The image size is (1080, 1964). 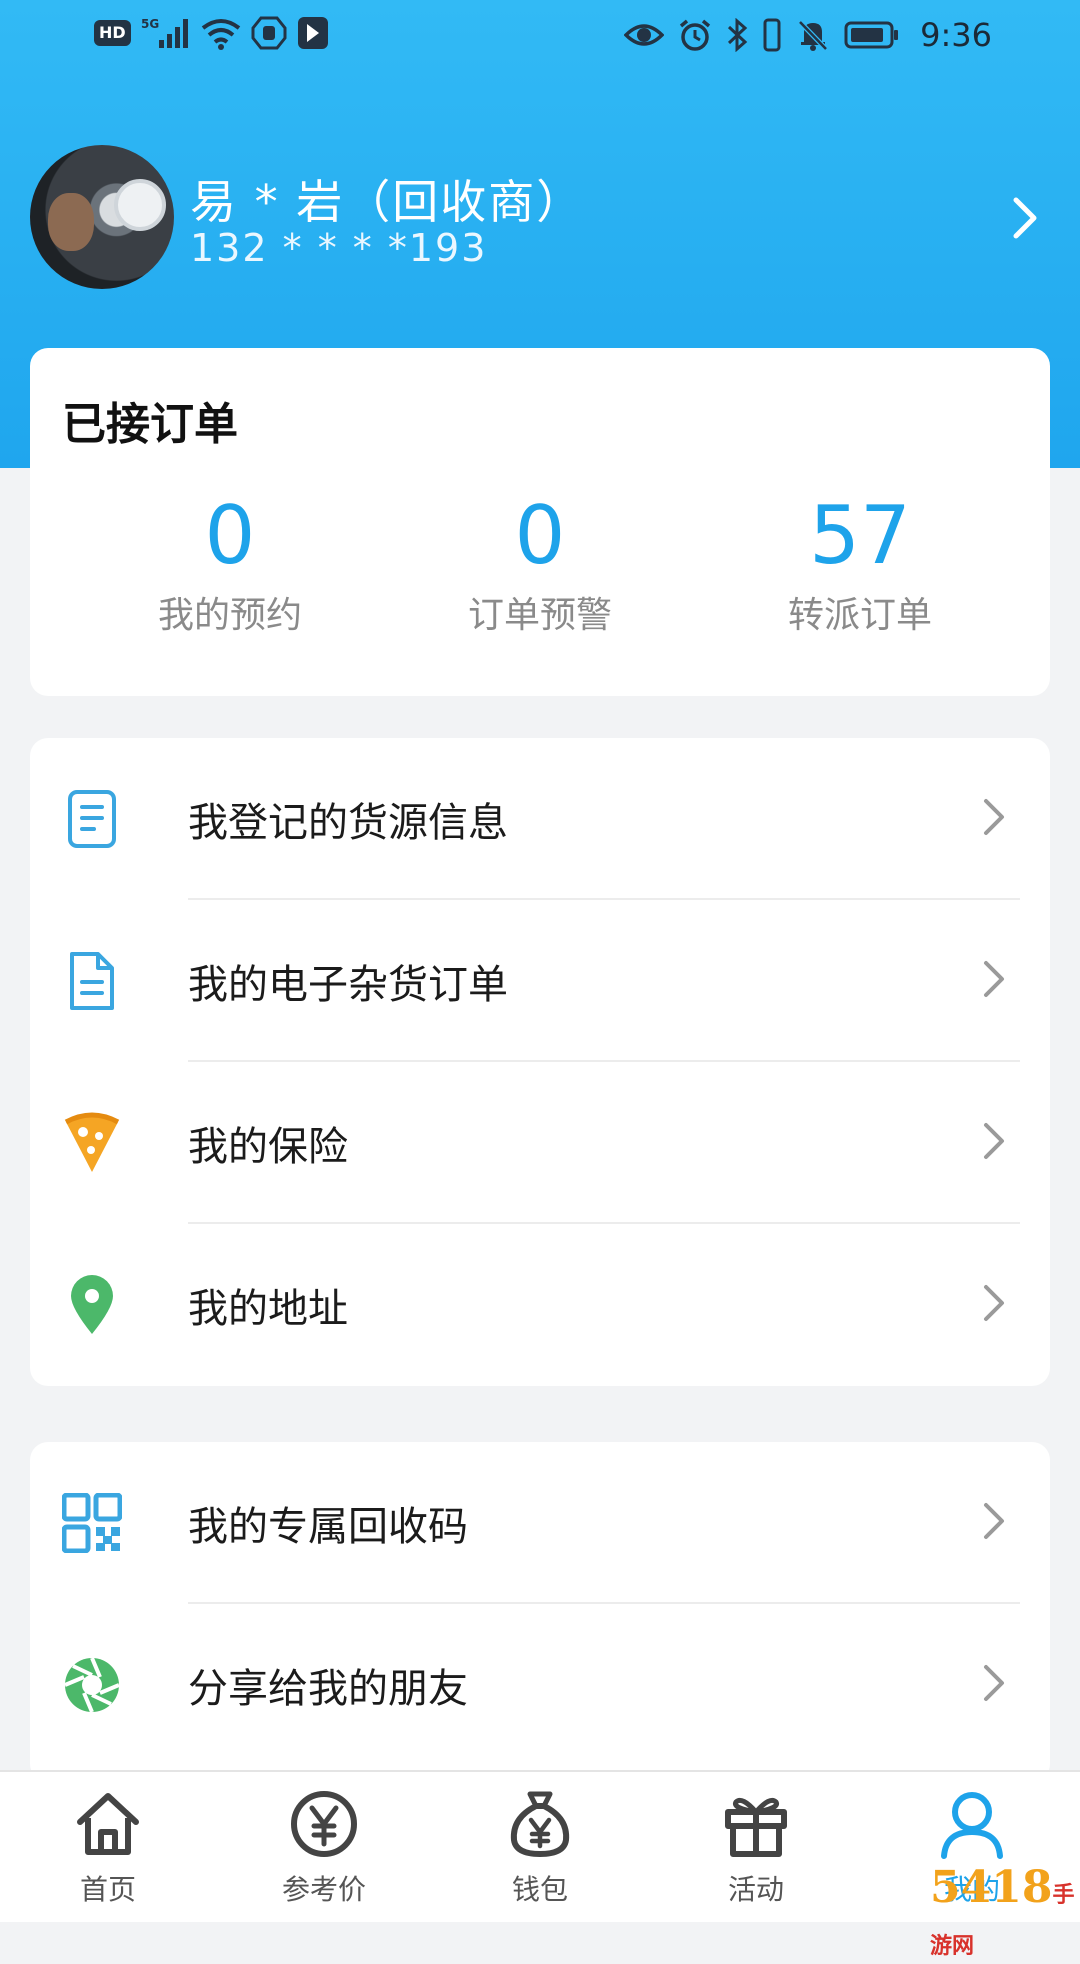 What do you see at coordinates (540, 37) in the screenshot?
I see `status-bar: HD 5G 9:36` at bounding box center [540, 37].